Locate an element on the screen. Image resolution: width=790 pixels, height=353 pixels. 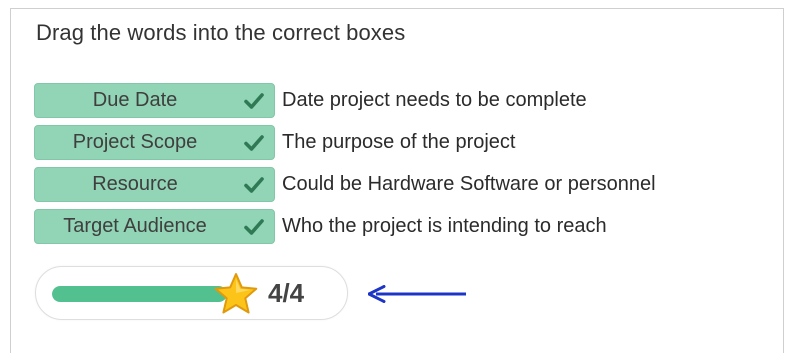
progress-bar is located at coordinates (139, 294).